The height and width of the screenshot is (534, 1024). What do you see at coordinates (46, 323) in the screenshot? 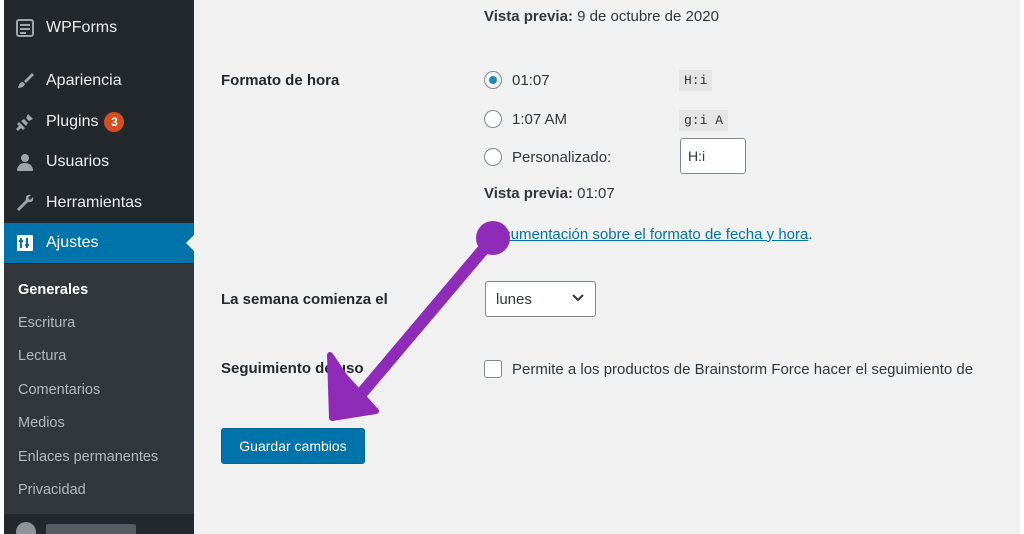
I see `submenu-item-escritura: Escritura` at bounding box center [46, 323].